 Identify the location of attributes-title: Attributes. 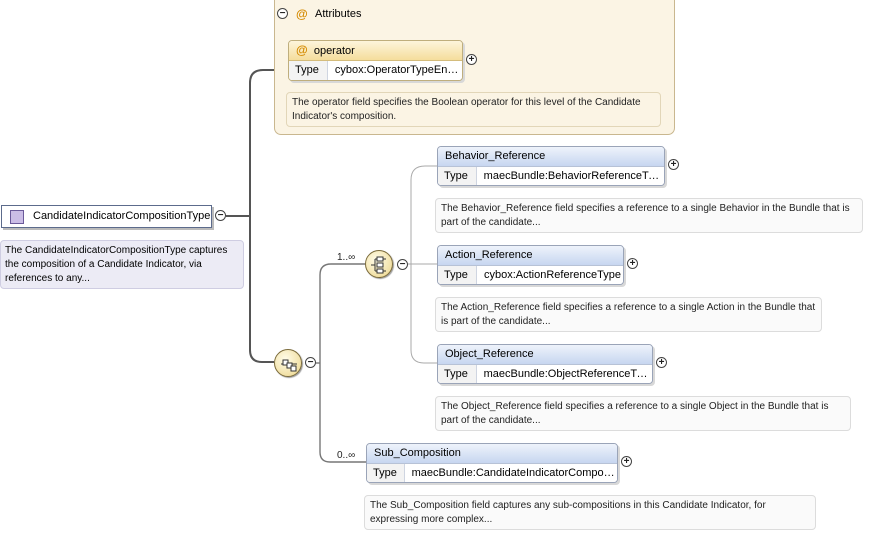
(338, 14).